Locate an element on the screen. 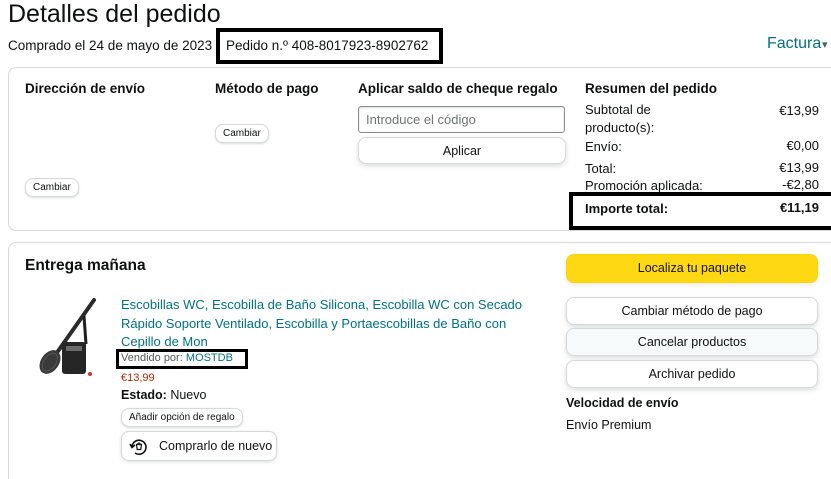  sold-by-label: Vendido por: is located at coordinates (152, 358).